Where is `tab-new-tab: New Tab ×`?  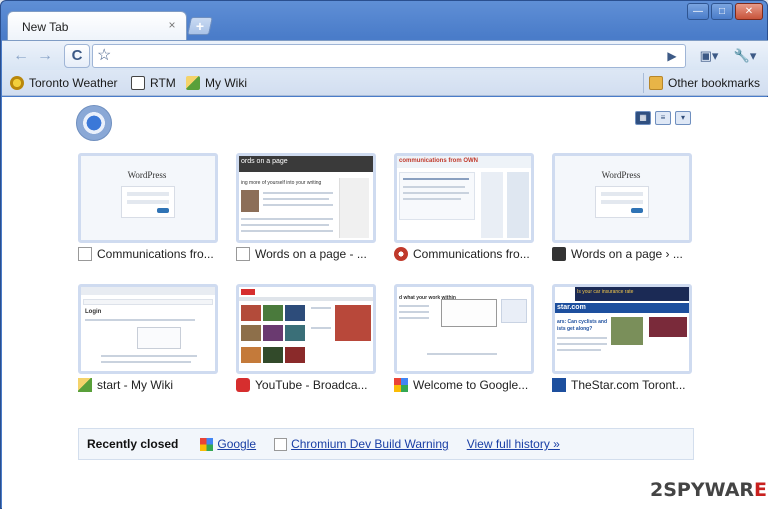 tab-new-tab: New Tab × is located at coordinates (97, 26).